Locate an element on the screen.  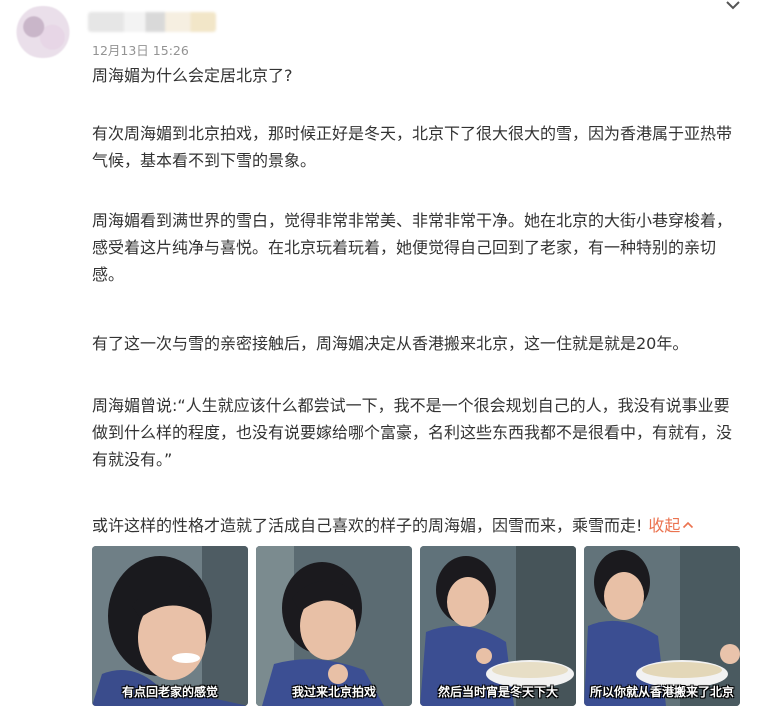
post-image: 有点回老家的感觉 is located at coordinates (170, 626).